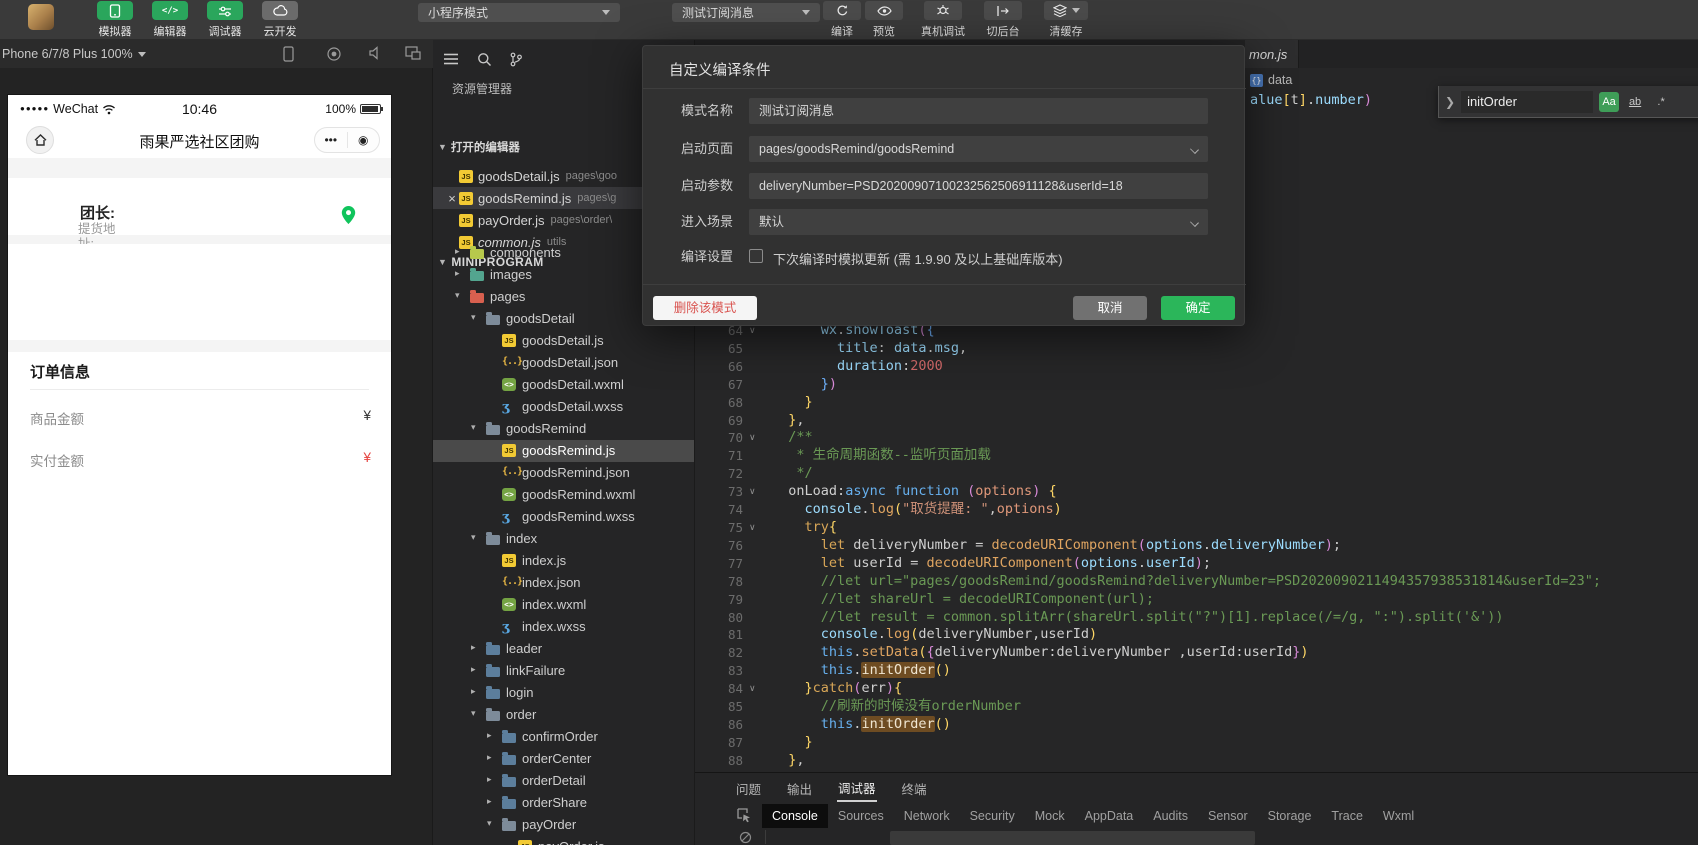  I want to click on preview-button: 预览, so click(884, 20).